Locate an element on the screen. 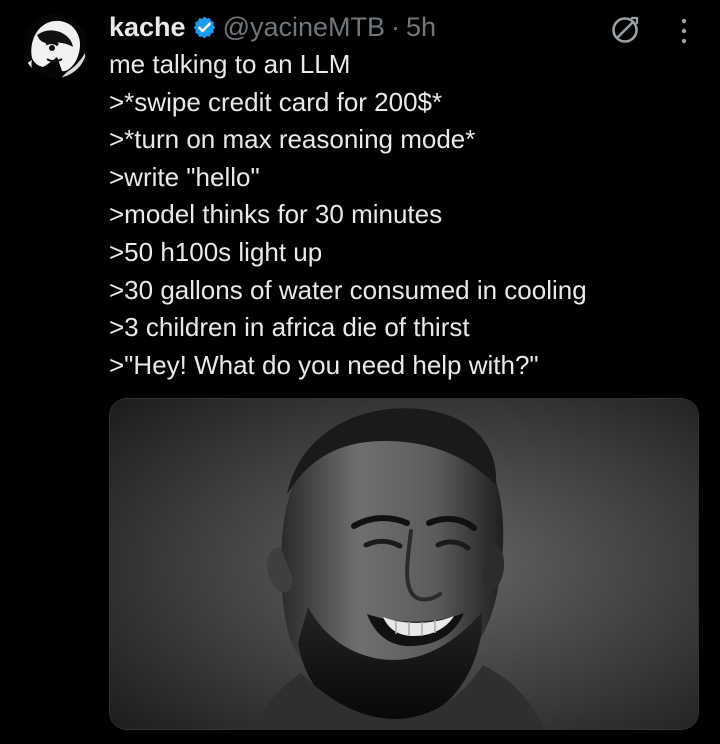  handle: @yacineMTB is located at coordinates (304, 27).